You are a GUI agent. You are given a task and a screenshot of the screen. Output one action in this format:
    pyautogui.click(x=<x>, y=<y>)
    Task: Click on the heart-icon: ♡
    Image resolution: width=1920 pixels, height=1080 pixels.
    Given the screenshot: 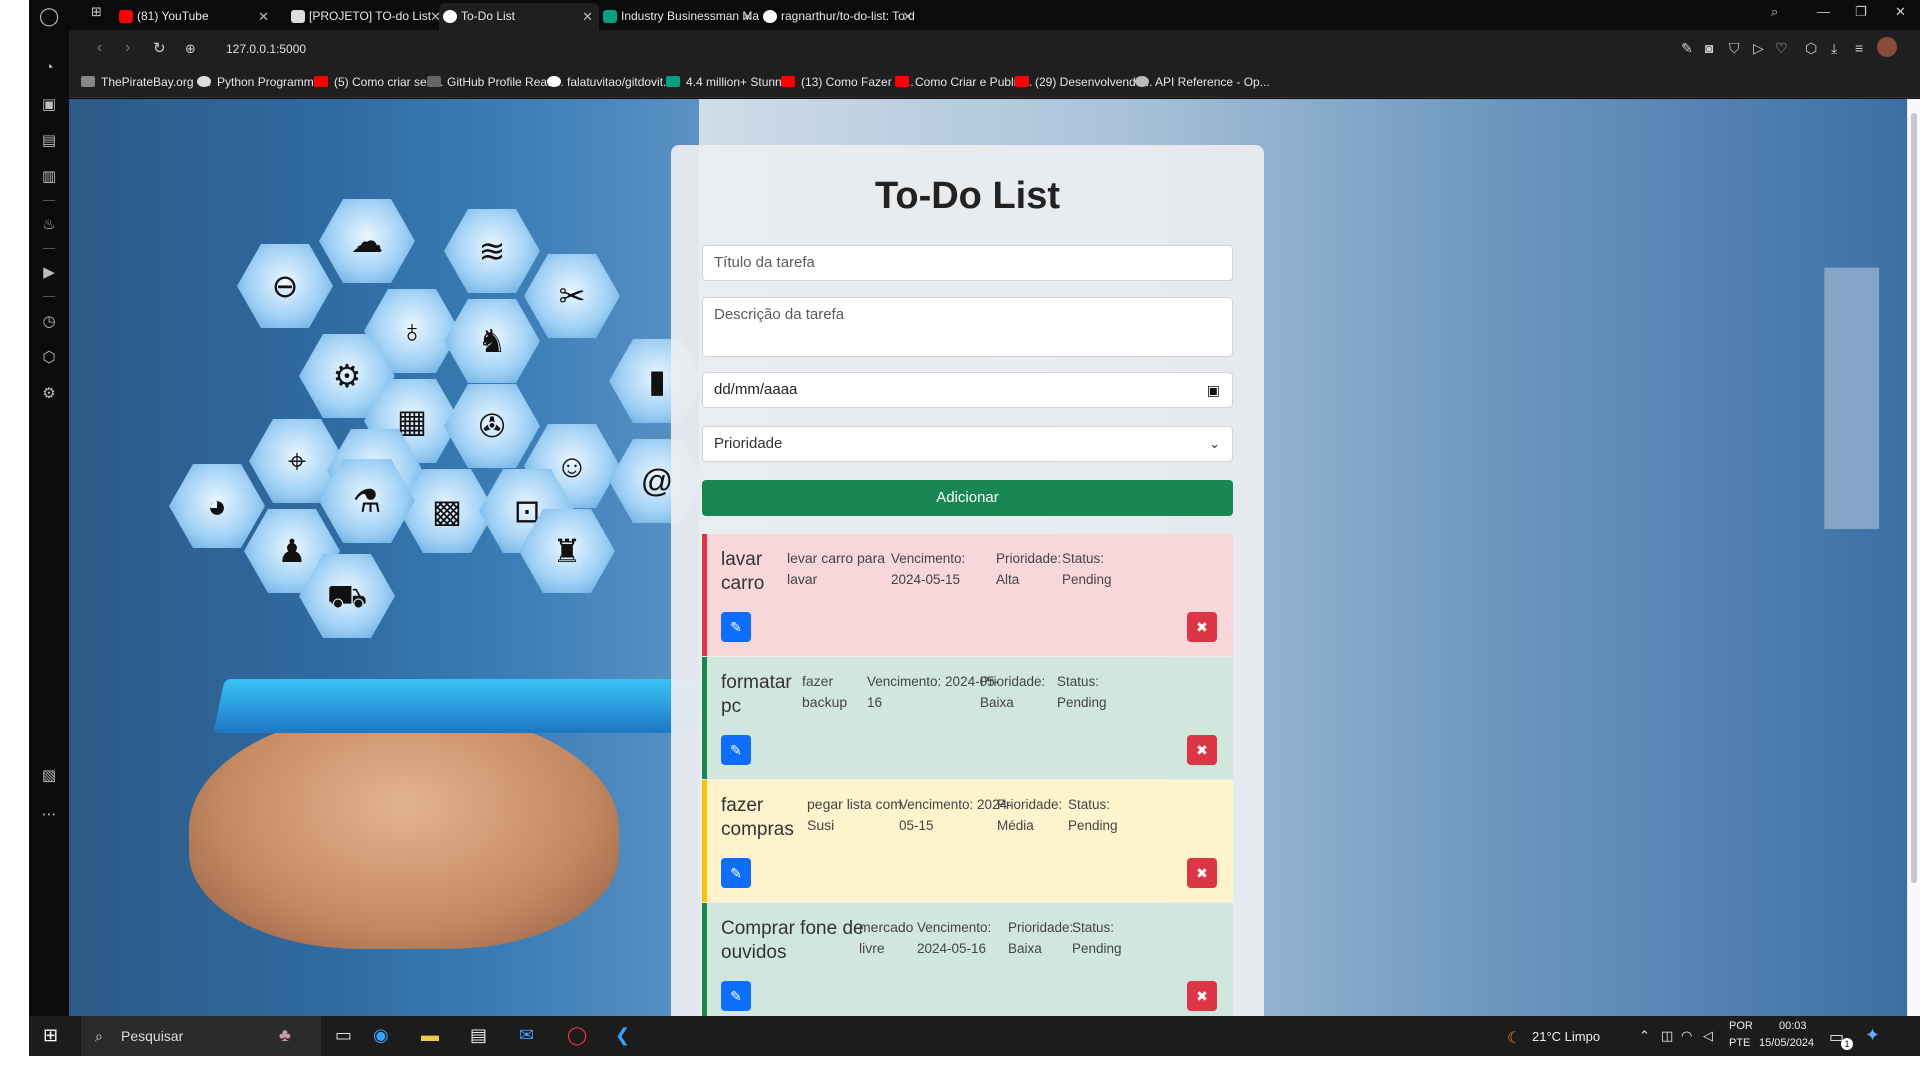 What is the action you would take?
    pyautogui.click(x=1781, y=48)
    